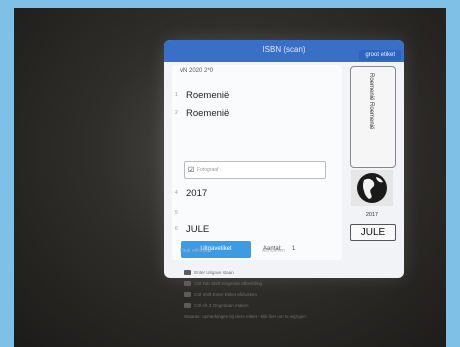 Image resolution: width=460 pixels, height=347 pixels. Describe the element at coordinates (176, 95) in the screenshot. I see `row-number: 1` at that location.